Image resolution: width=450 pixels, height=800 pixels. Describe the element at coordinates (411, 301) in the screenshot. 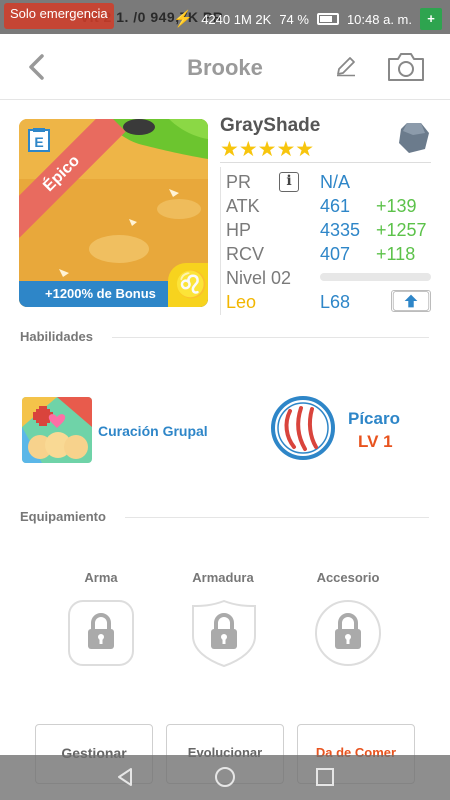

I see `upgrade-arrow-icon` at that location.